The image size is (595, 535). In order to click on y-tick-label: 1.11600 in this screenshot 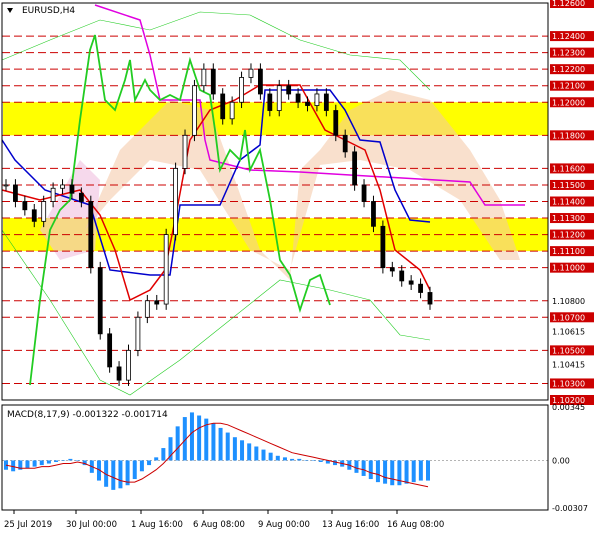, I will do `click(568, 168)`.